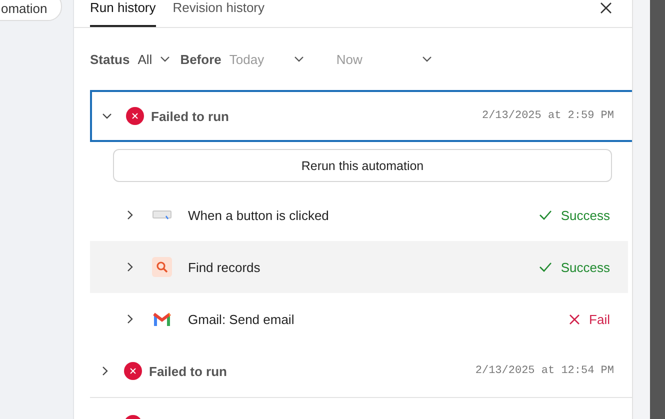 The image size is (665, 419). Describe the element at coordinates (110, 59) in the screenshot. I see `filter-label: Status` at that location.